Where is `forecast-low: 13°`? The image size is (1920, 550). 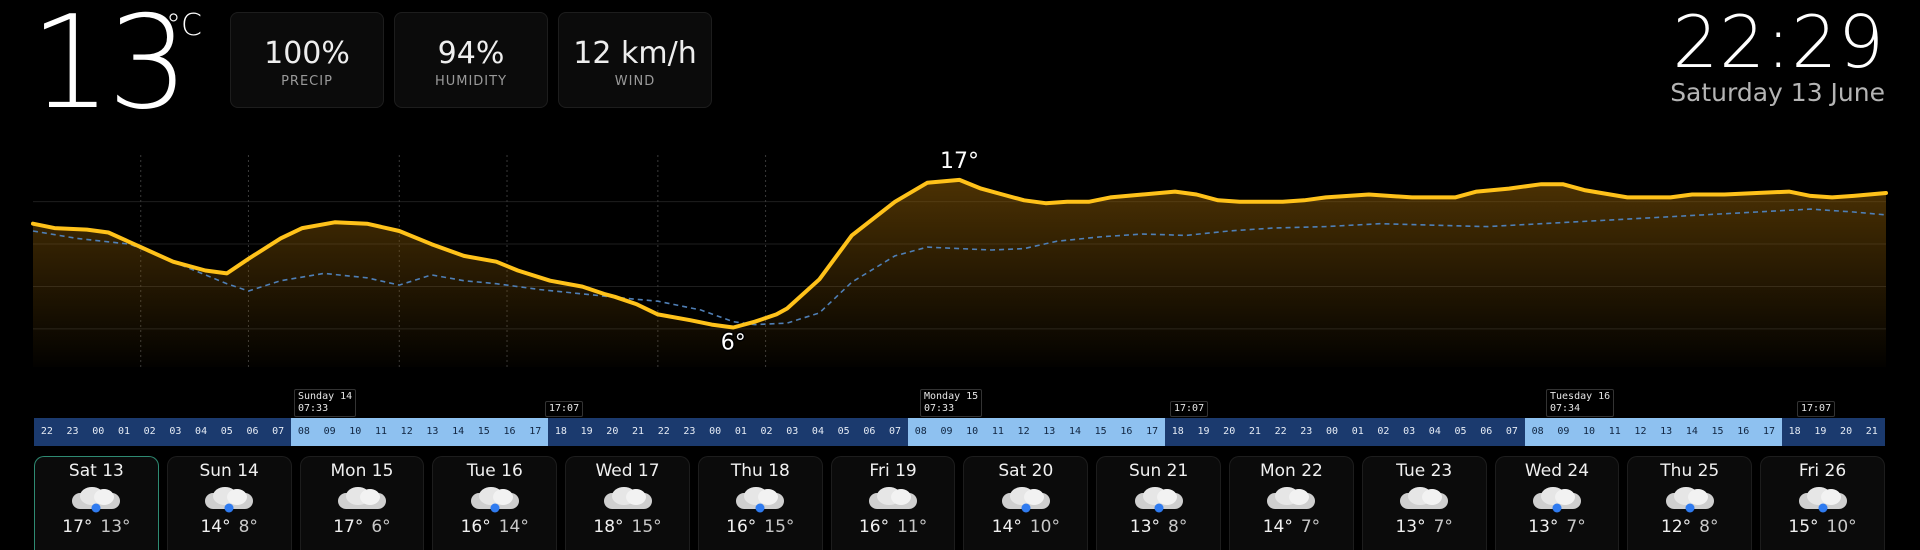
forecast-low: 13° is located at coordinates (115, 527).